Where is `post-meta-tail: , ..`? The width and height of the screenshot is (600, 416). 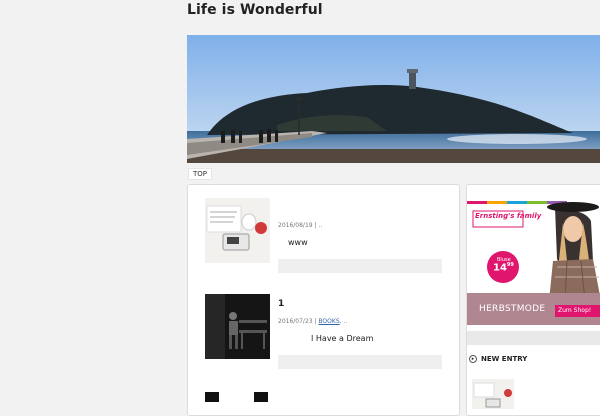
post-meta-tail: , .. is located at coordinates (343, 321).